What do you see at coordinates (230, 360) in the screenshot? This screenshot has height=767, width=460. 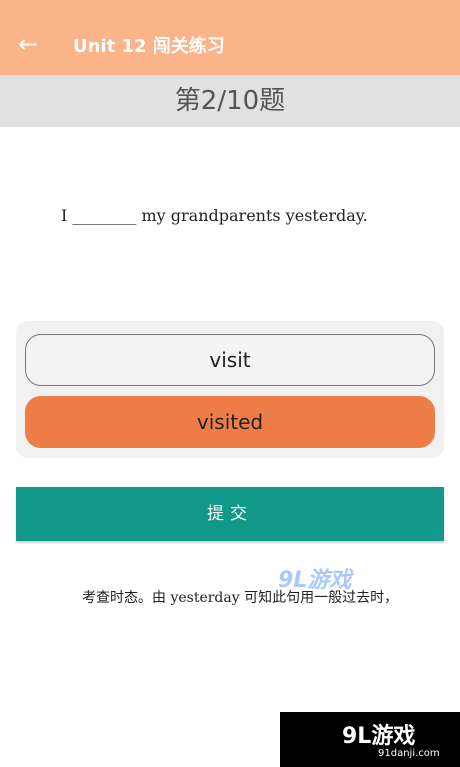 I see `option-visit: visit` at bounding box center [230, 360].